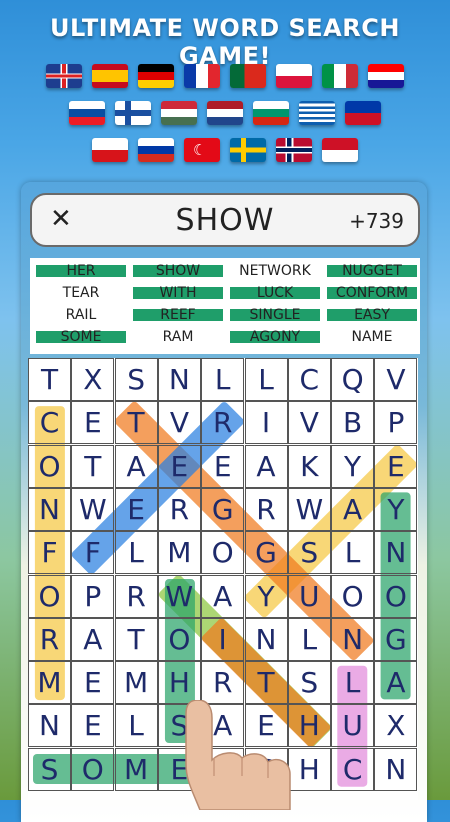 The image size is (450, 822). Describe the element at coordinates (202, 150) in the screenshot. I see `flag-turkey-icon: ☾` at that location.